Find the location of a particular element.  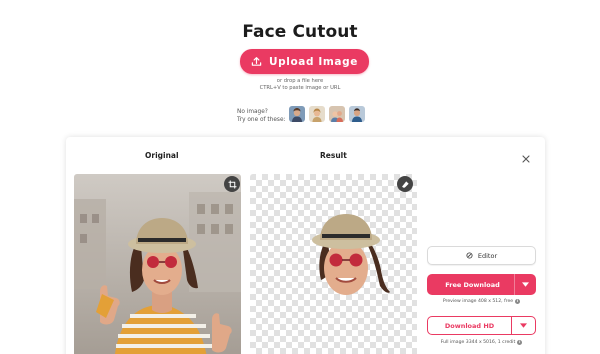

crop-icon is located at coordinates (232, 184).